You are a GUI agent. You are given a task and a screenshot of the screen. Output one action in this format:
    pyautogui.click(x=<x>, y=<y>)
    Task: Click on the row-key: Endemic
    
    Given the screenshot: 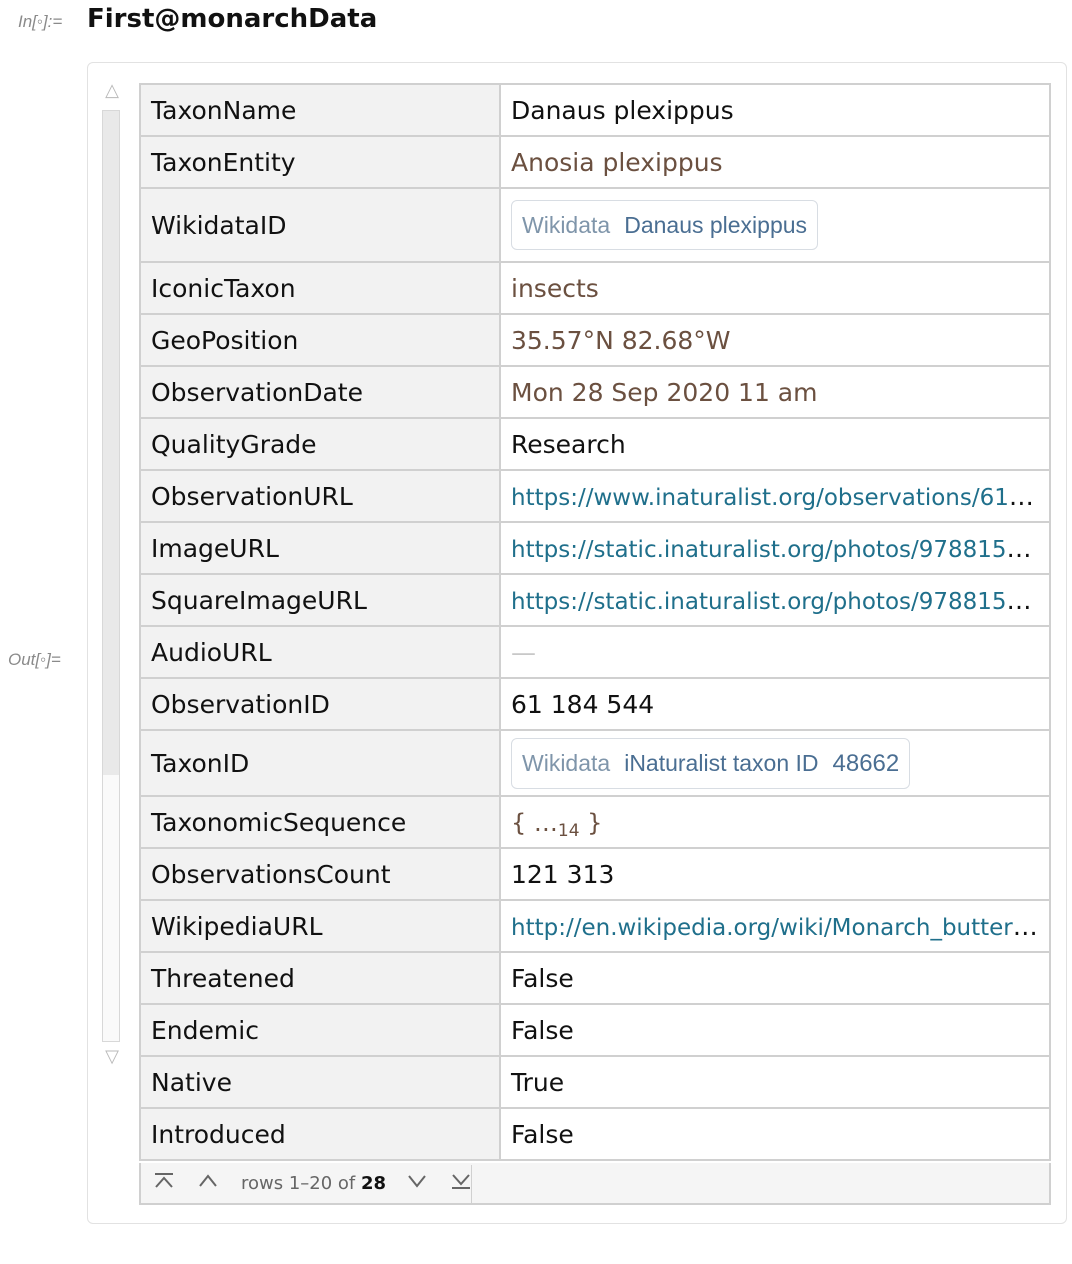 What is the action you would take?
    pyautogui.click(x=320, y=1030)
    